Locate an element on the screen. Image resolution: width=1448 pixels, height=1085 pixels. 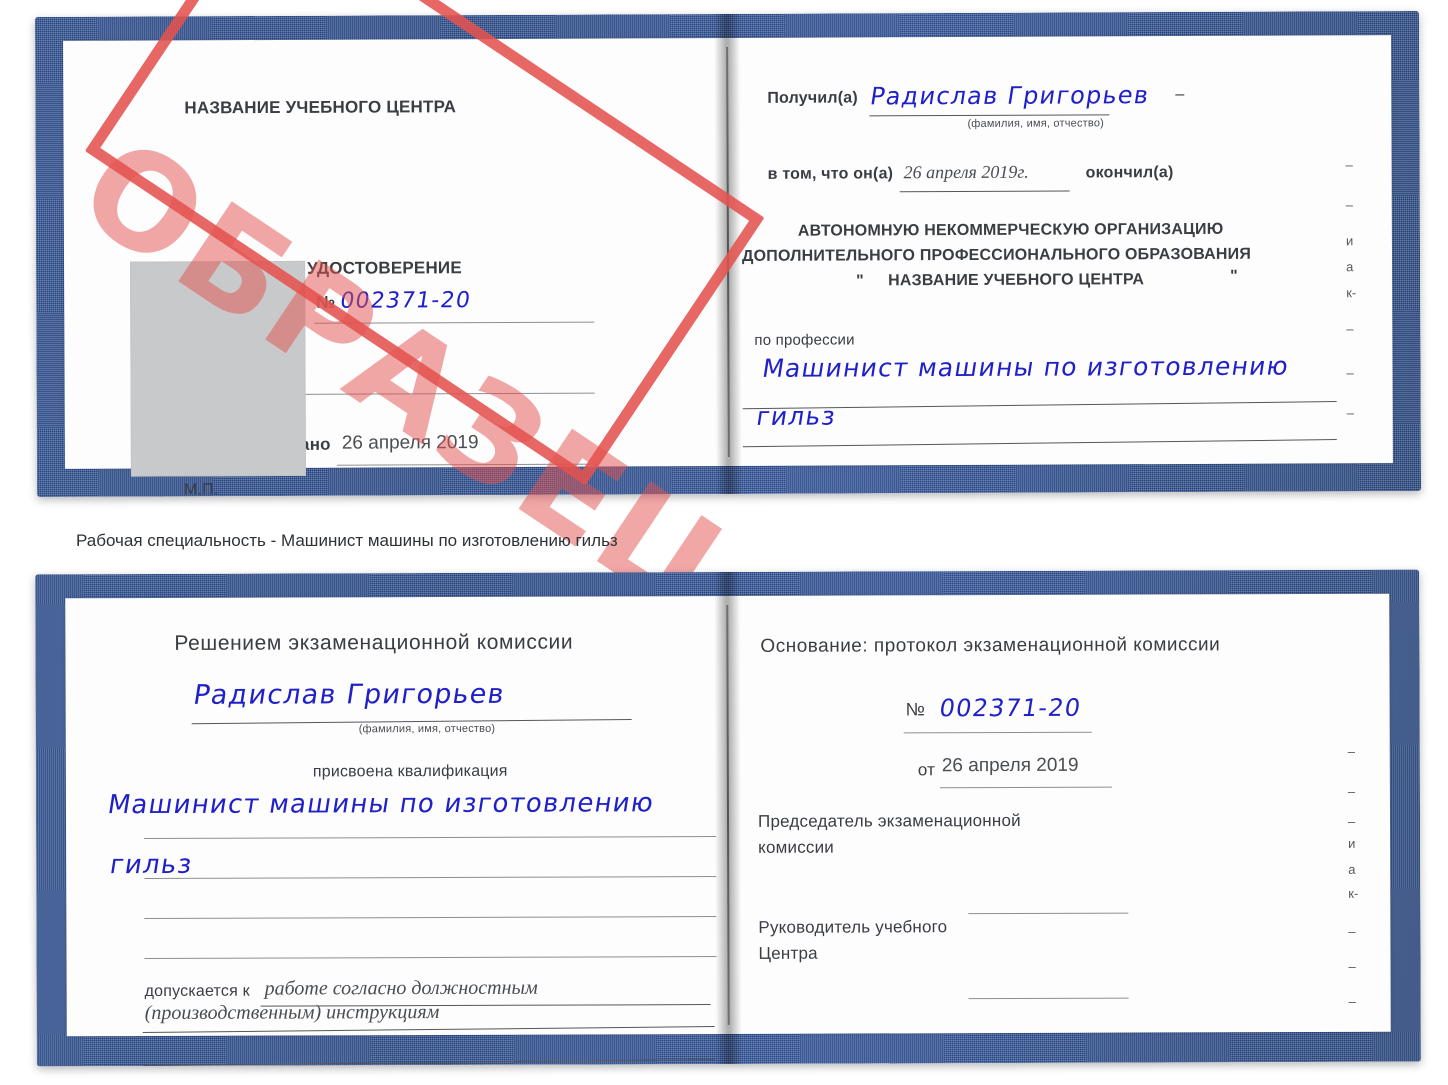
certificate-title: УДОСТОВЕРЕНИЕ is located at coordinates (384, 268).